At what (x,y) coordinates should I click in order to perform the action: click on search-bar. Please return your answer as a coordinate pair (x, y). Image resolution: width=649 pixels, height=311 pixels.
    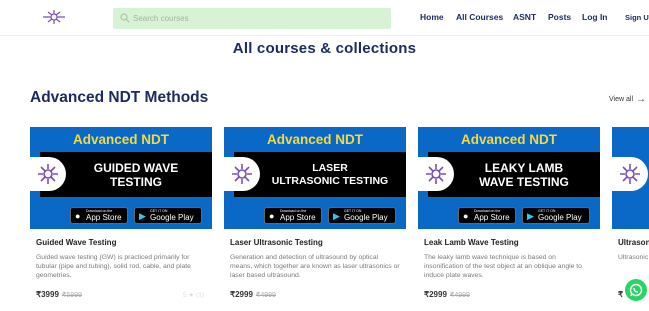
    Looking at the image, I should click on (252, 18).